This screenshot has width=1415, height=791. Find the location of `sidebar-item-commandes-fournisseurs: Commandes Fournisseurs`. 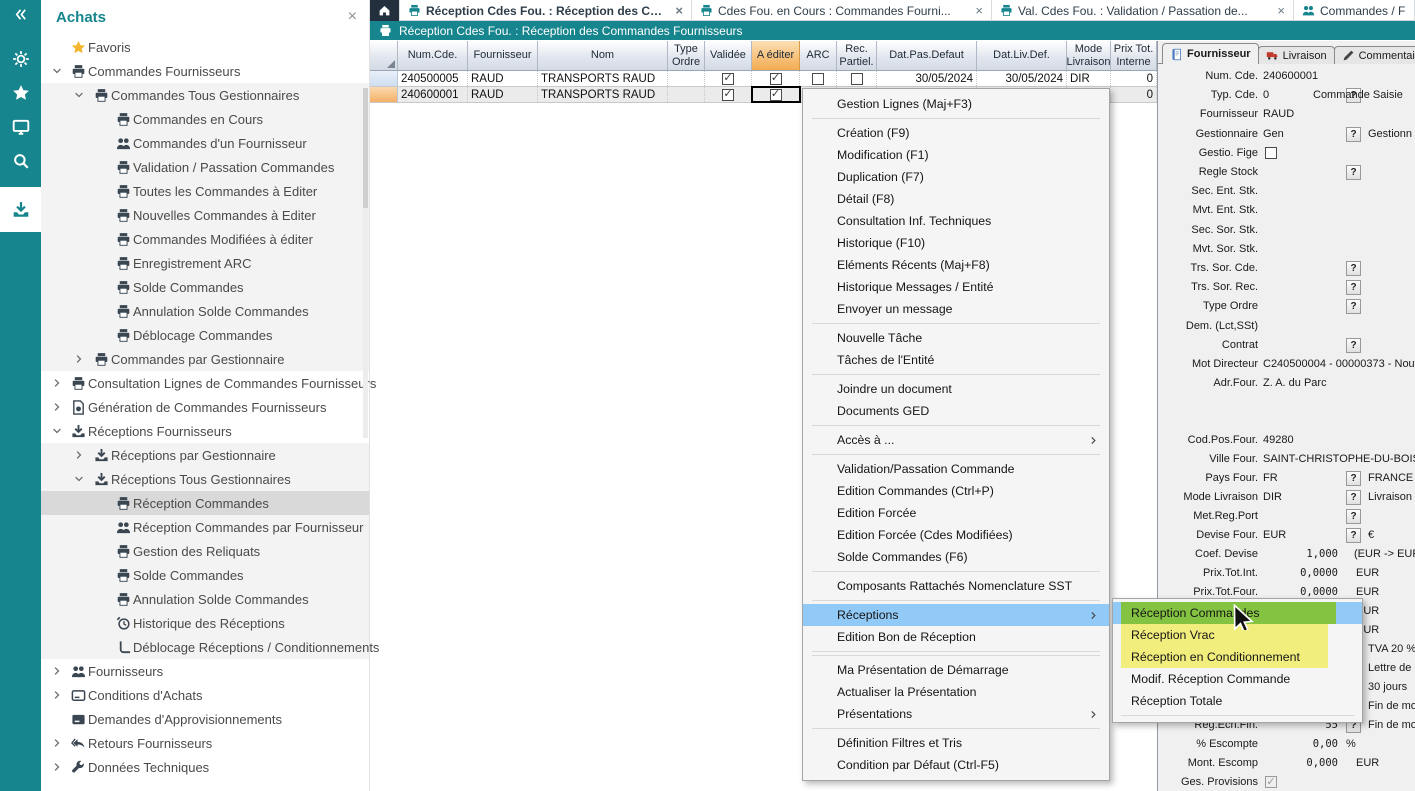

sidebar-item-commandes-fournisseurs: Commandes Fournisseurs is located at coordinates (205, 71).